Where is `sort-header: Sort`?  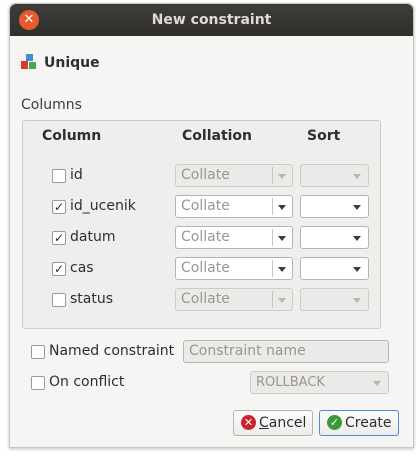
sort-header: Sort is located at coordinates (324, 136).